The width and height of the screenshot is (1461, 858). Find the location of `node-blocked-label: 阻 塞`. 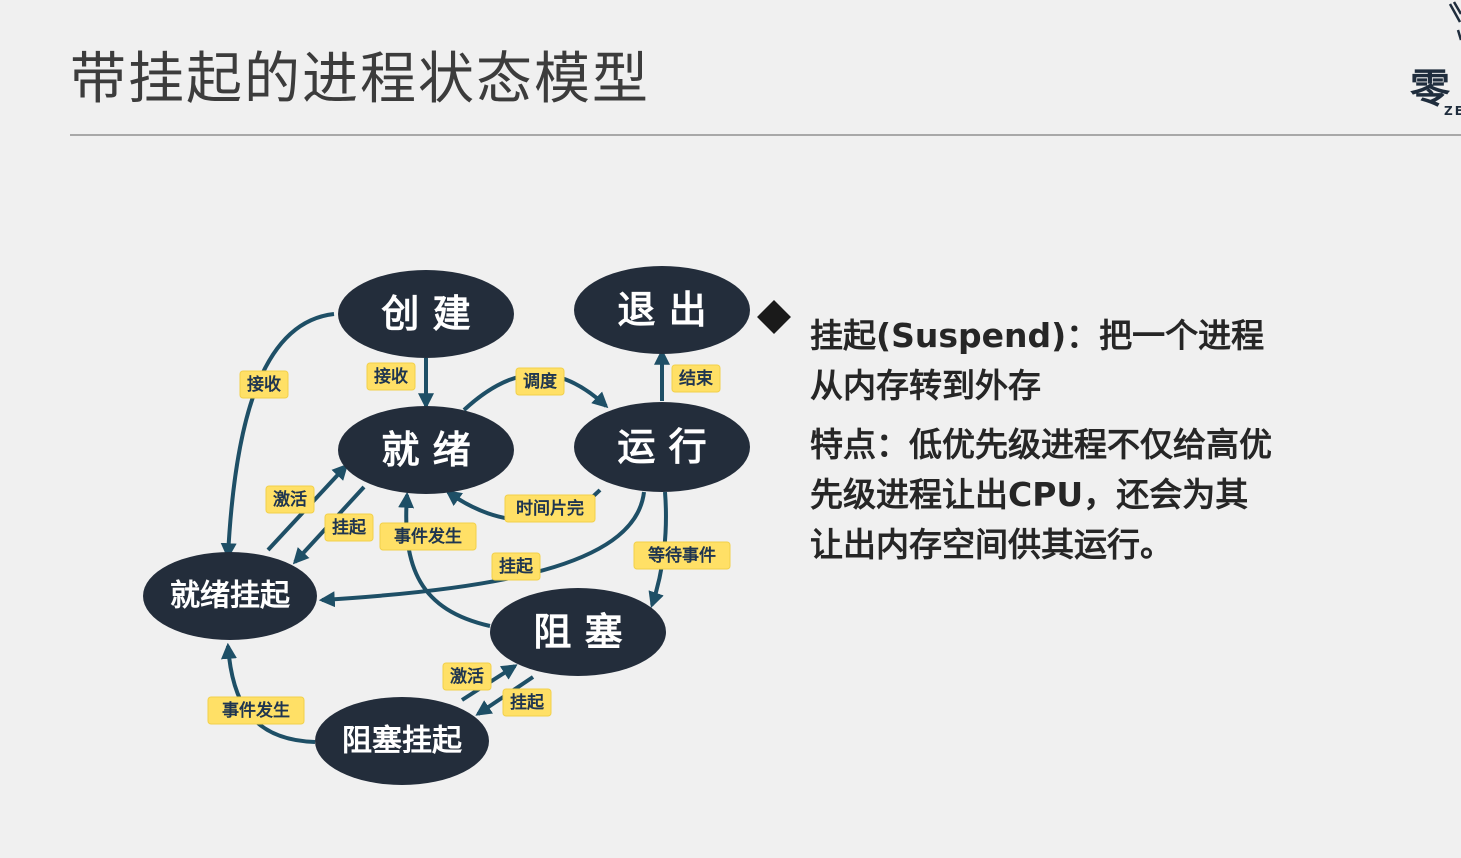

node-blocked-label: 阻 塞 is located at coordinates (577, 632).